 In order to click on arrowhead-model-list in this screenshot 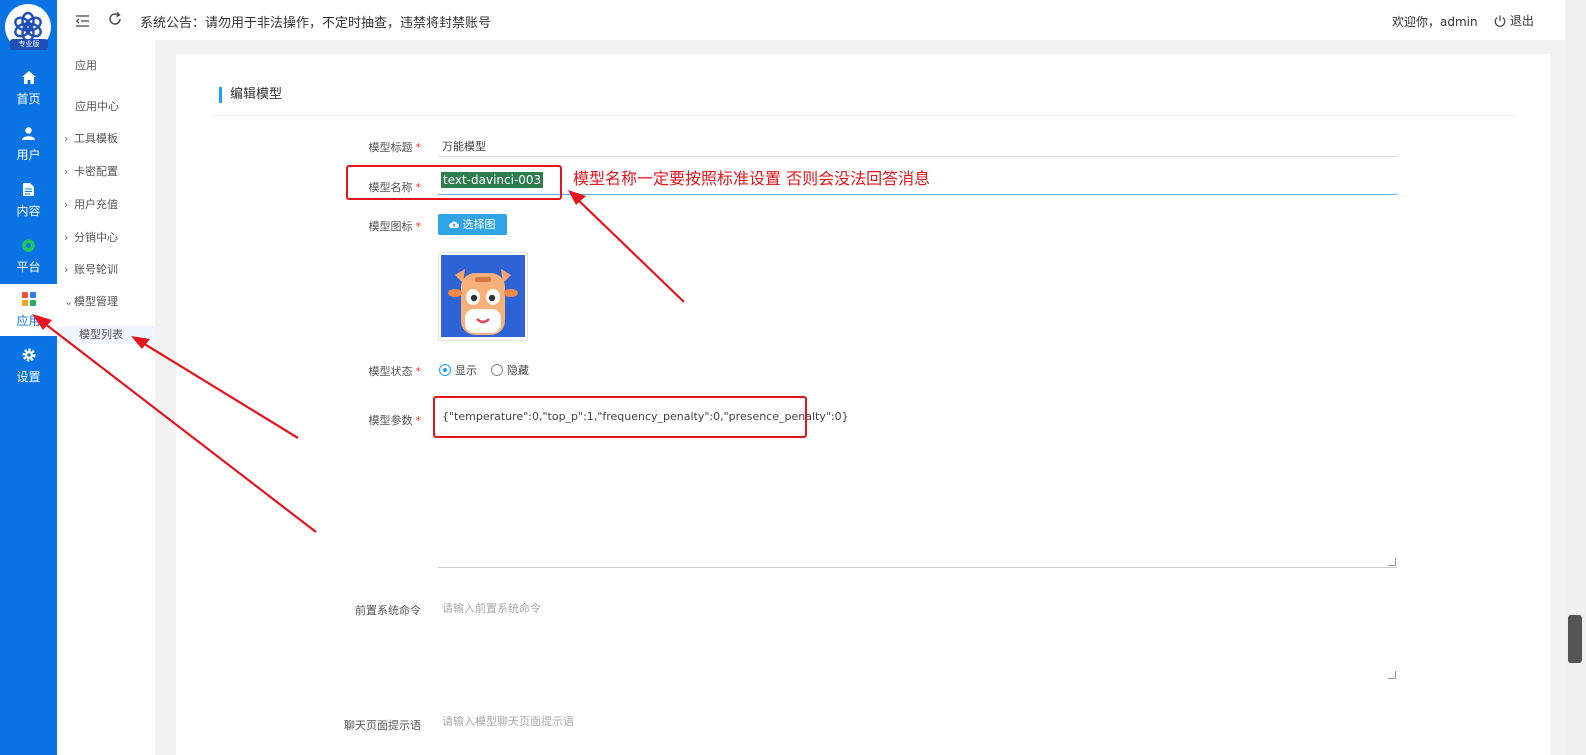, I will do `click(140, 342)`.